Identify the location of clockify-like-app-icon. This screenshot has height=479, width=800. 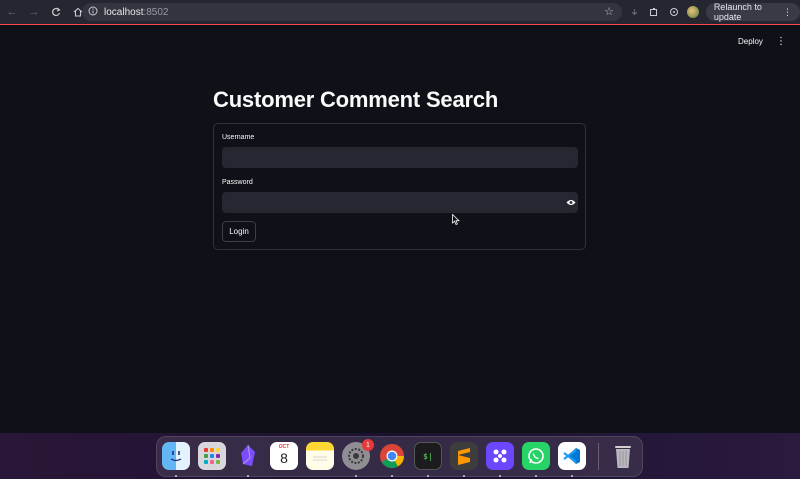
(500, 456).